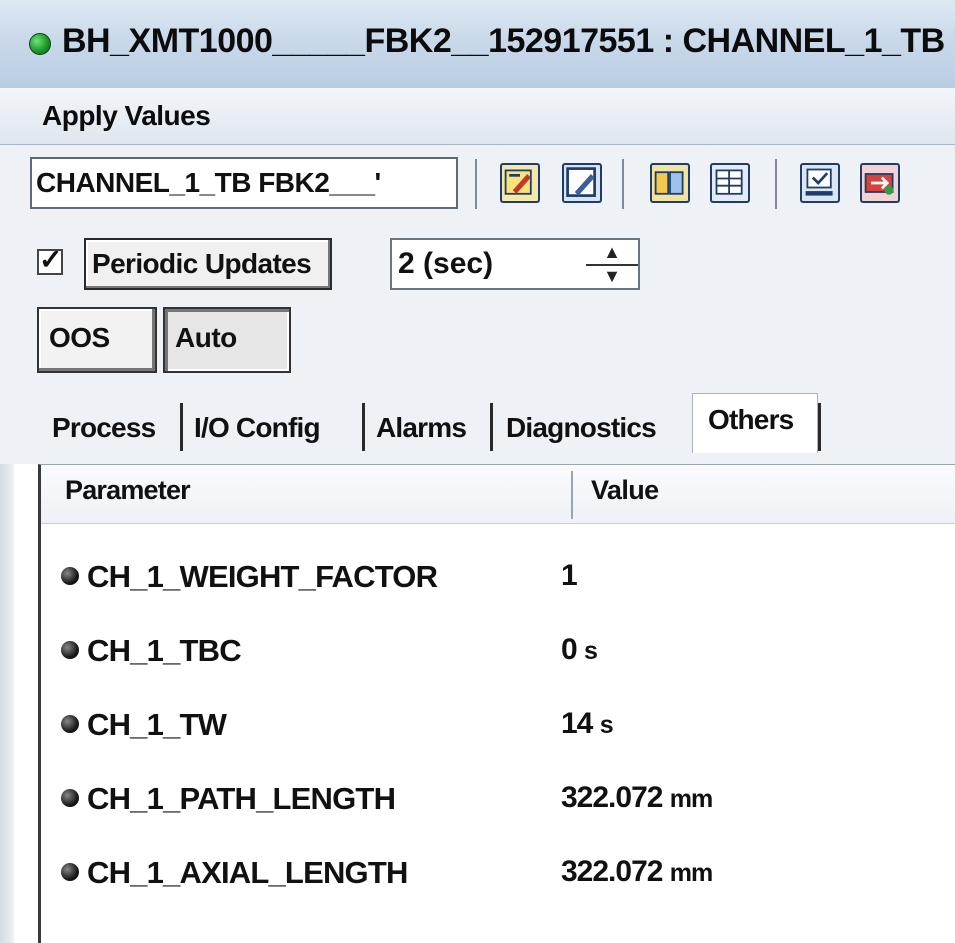 The width and height of the screenshot is (955, 943). Describe the element at coordinates (164, 650) in the screenshot. I see `parameter-name: CH_1_TBC` at that location.